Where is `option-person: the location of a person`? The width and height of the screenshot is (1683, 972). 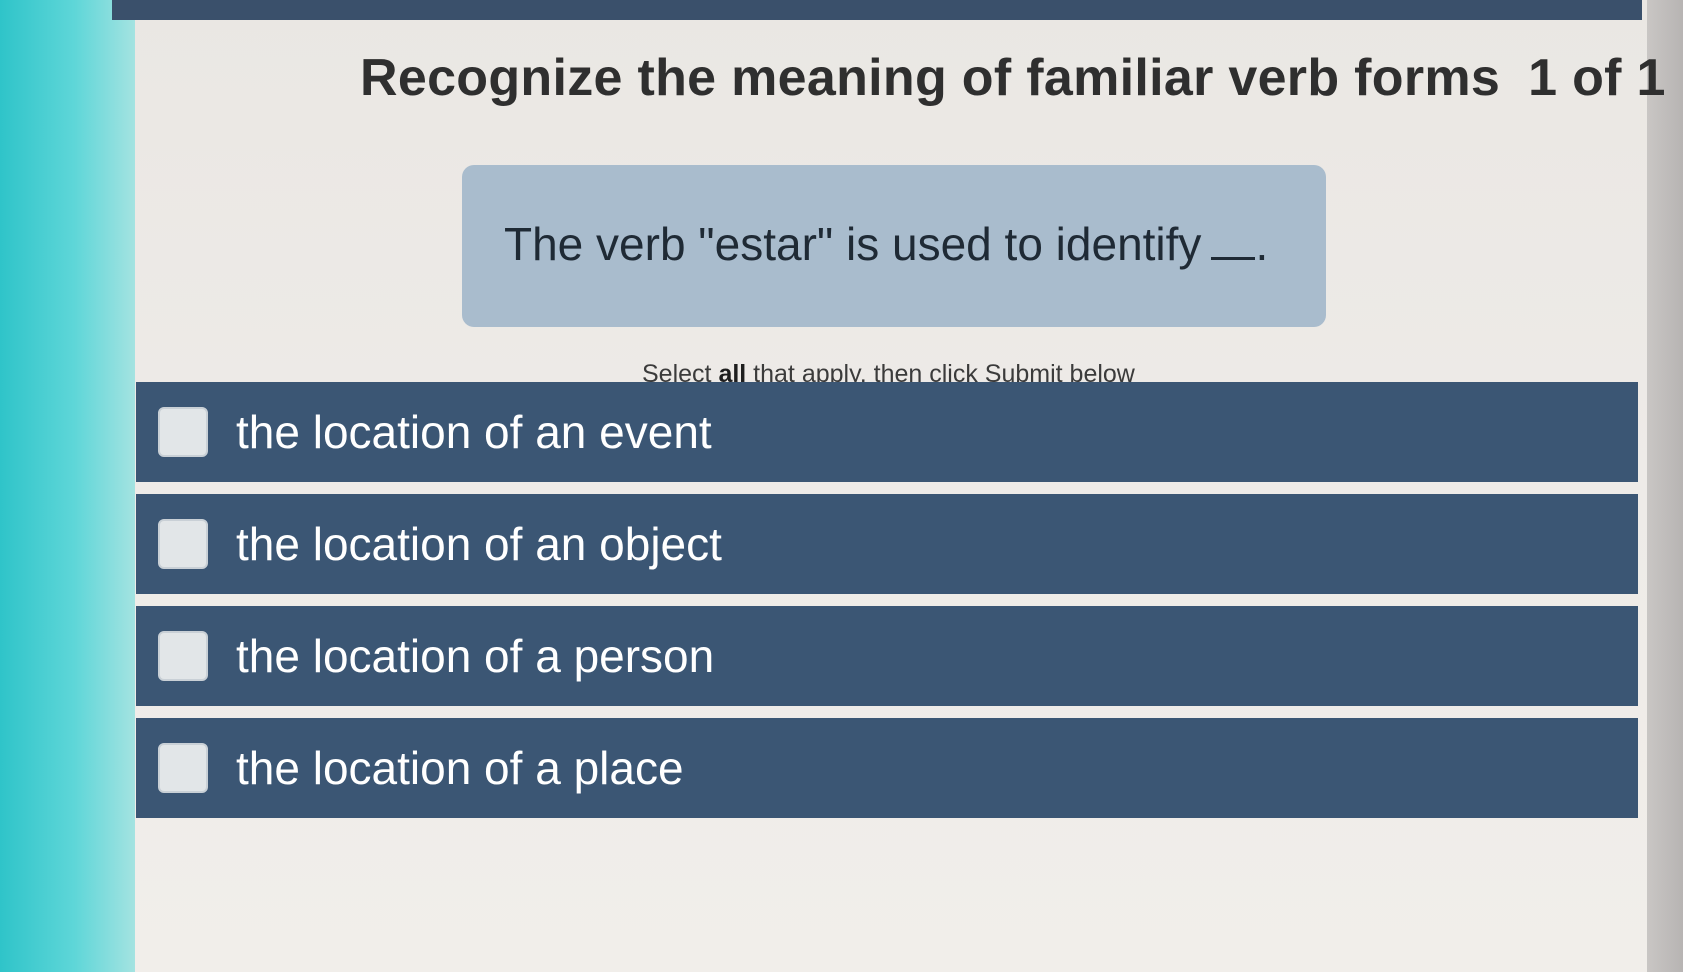 option-person: the location of a person is located at coordinates (887, 656).